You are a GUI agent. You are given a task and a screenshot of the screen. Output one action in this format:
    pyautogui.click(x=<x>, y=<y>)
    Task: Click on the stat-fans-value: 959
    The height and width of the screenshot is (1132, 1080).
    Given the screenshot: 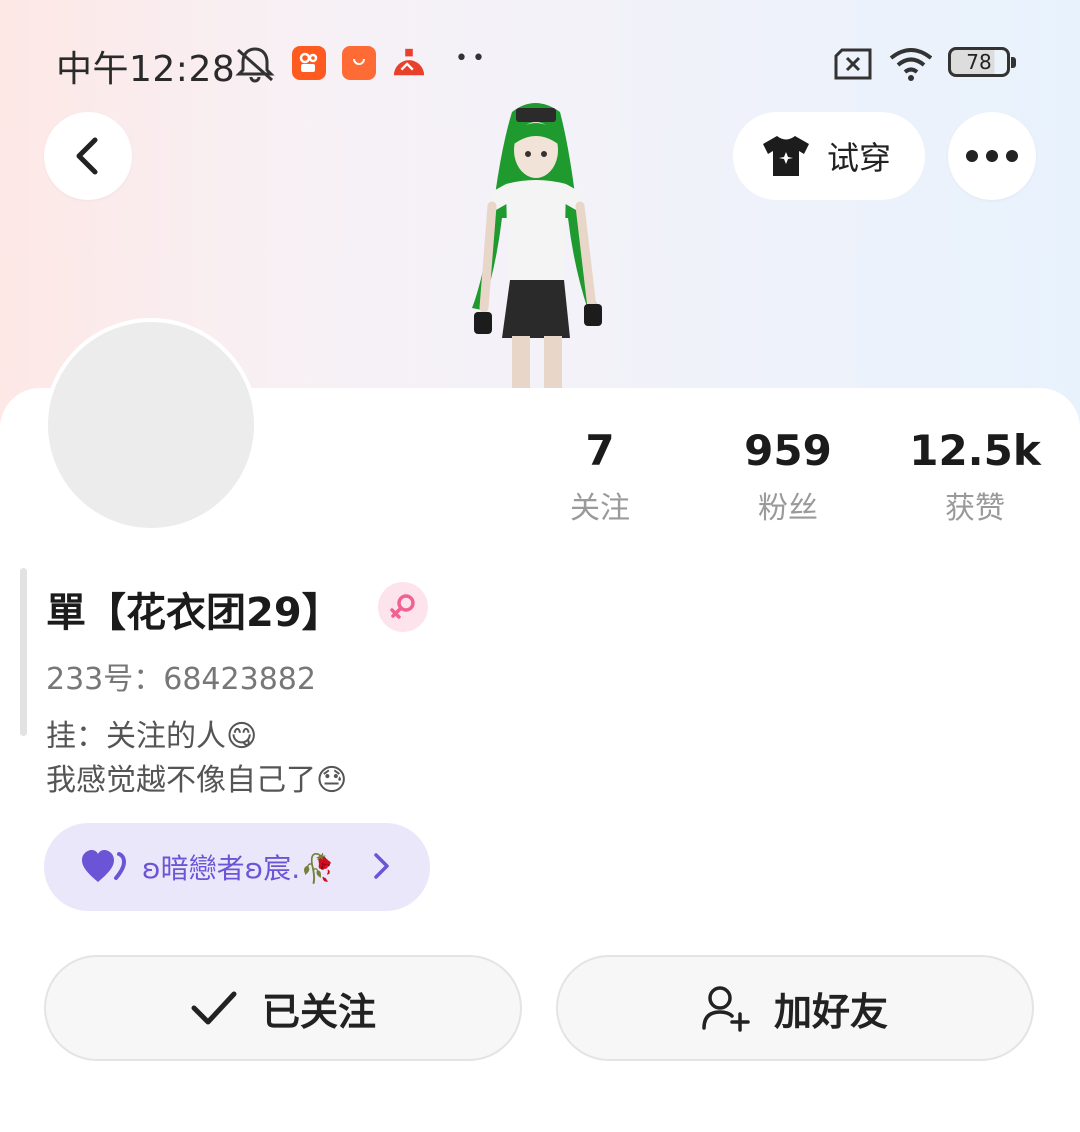 What is the action you would take?
    pyautogui.click(x=788, y=450)
    